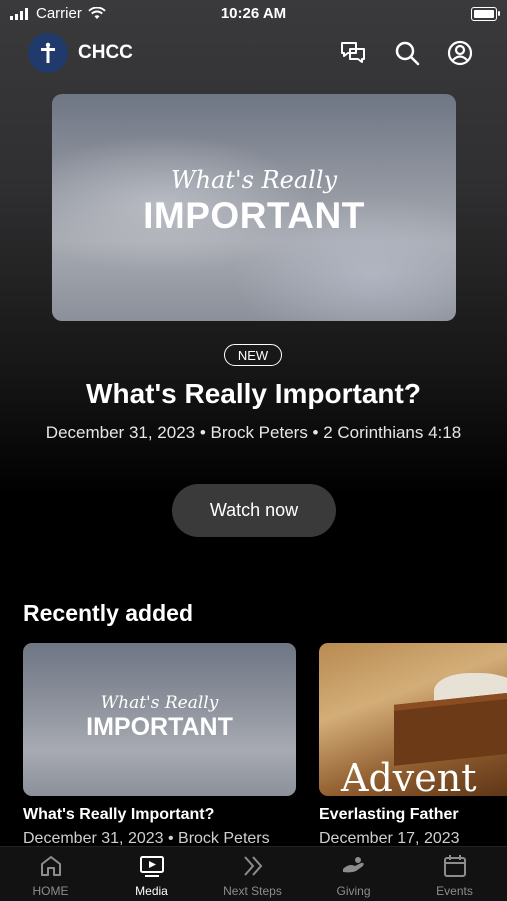 Image resolution: width=507 pixels, height=901 pixels. Describe the element at coordinates (50, 891) in the screenshot. I see `tab-label: HOME` at that location.